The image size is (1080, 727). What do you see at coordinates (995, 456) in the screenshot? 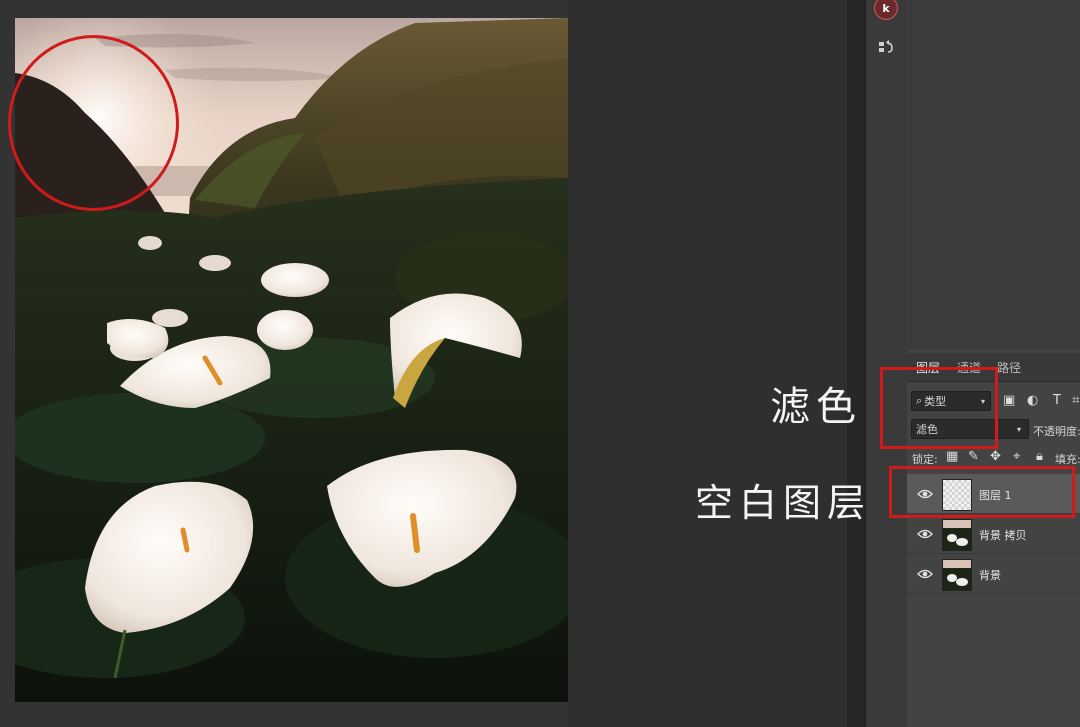
I see `lock-move-icon: ✥` at bounding box center [995, 456].